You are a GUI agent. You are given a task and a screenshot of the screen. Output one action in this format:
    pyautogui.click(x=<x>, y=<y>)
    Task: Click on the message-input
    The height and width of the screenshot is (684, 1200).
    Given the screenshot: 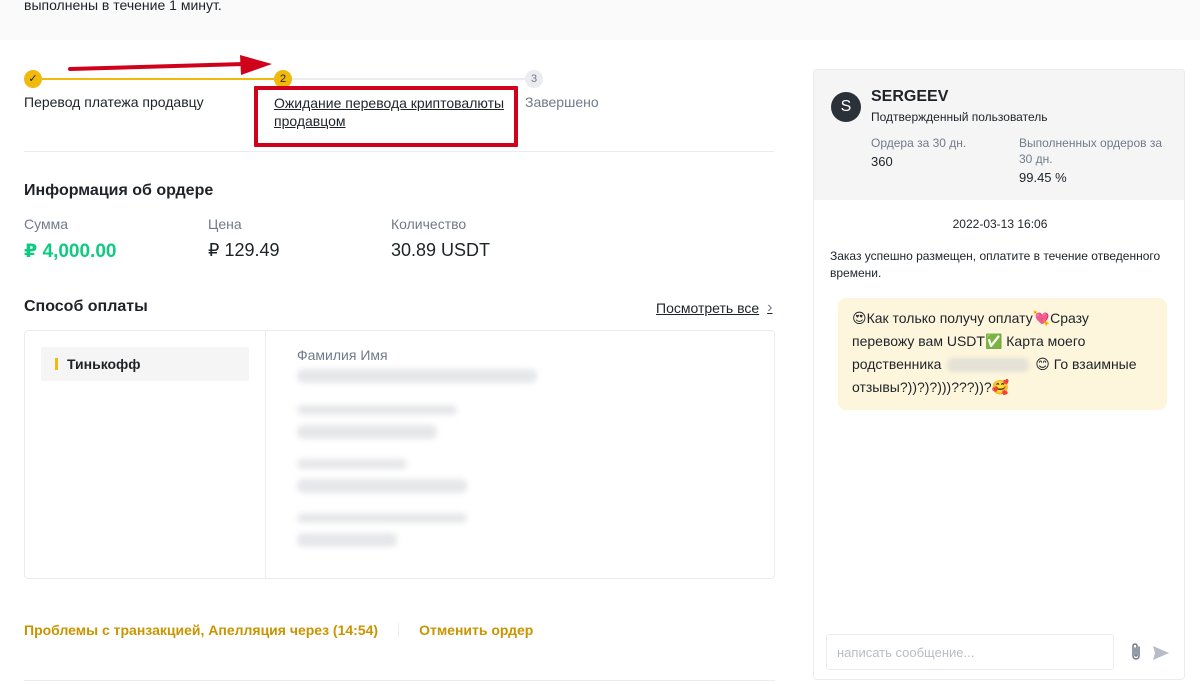 What is the action you would take?
    pyautogui.click(x=970, y=652)
    